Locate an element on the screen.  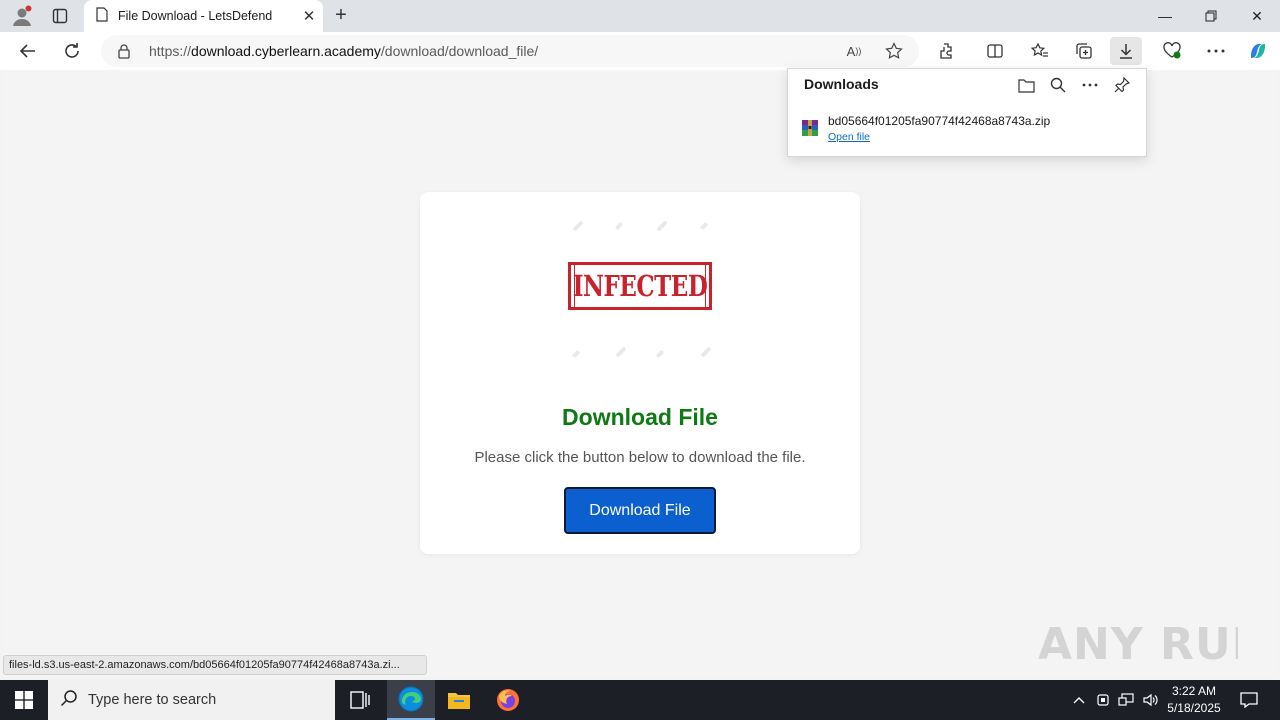
read-aloud-icon: A)) is located at coordinates (854, 51).